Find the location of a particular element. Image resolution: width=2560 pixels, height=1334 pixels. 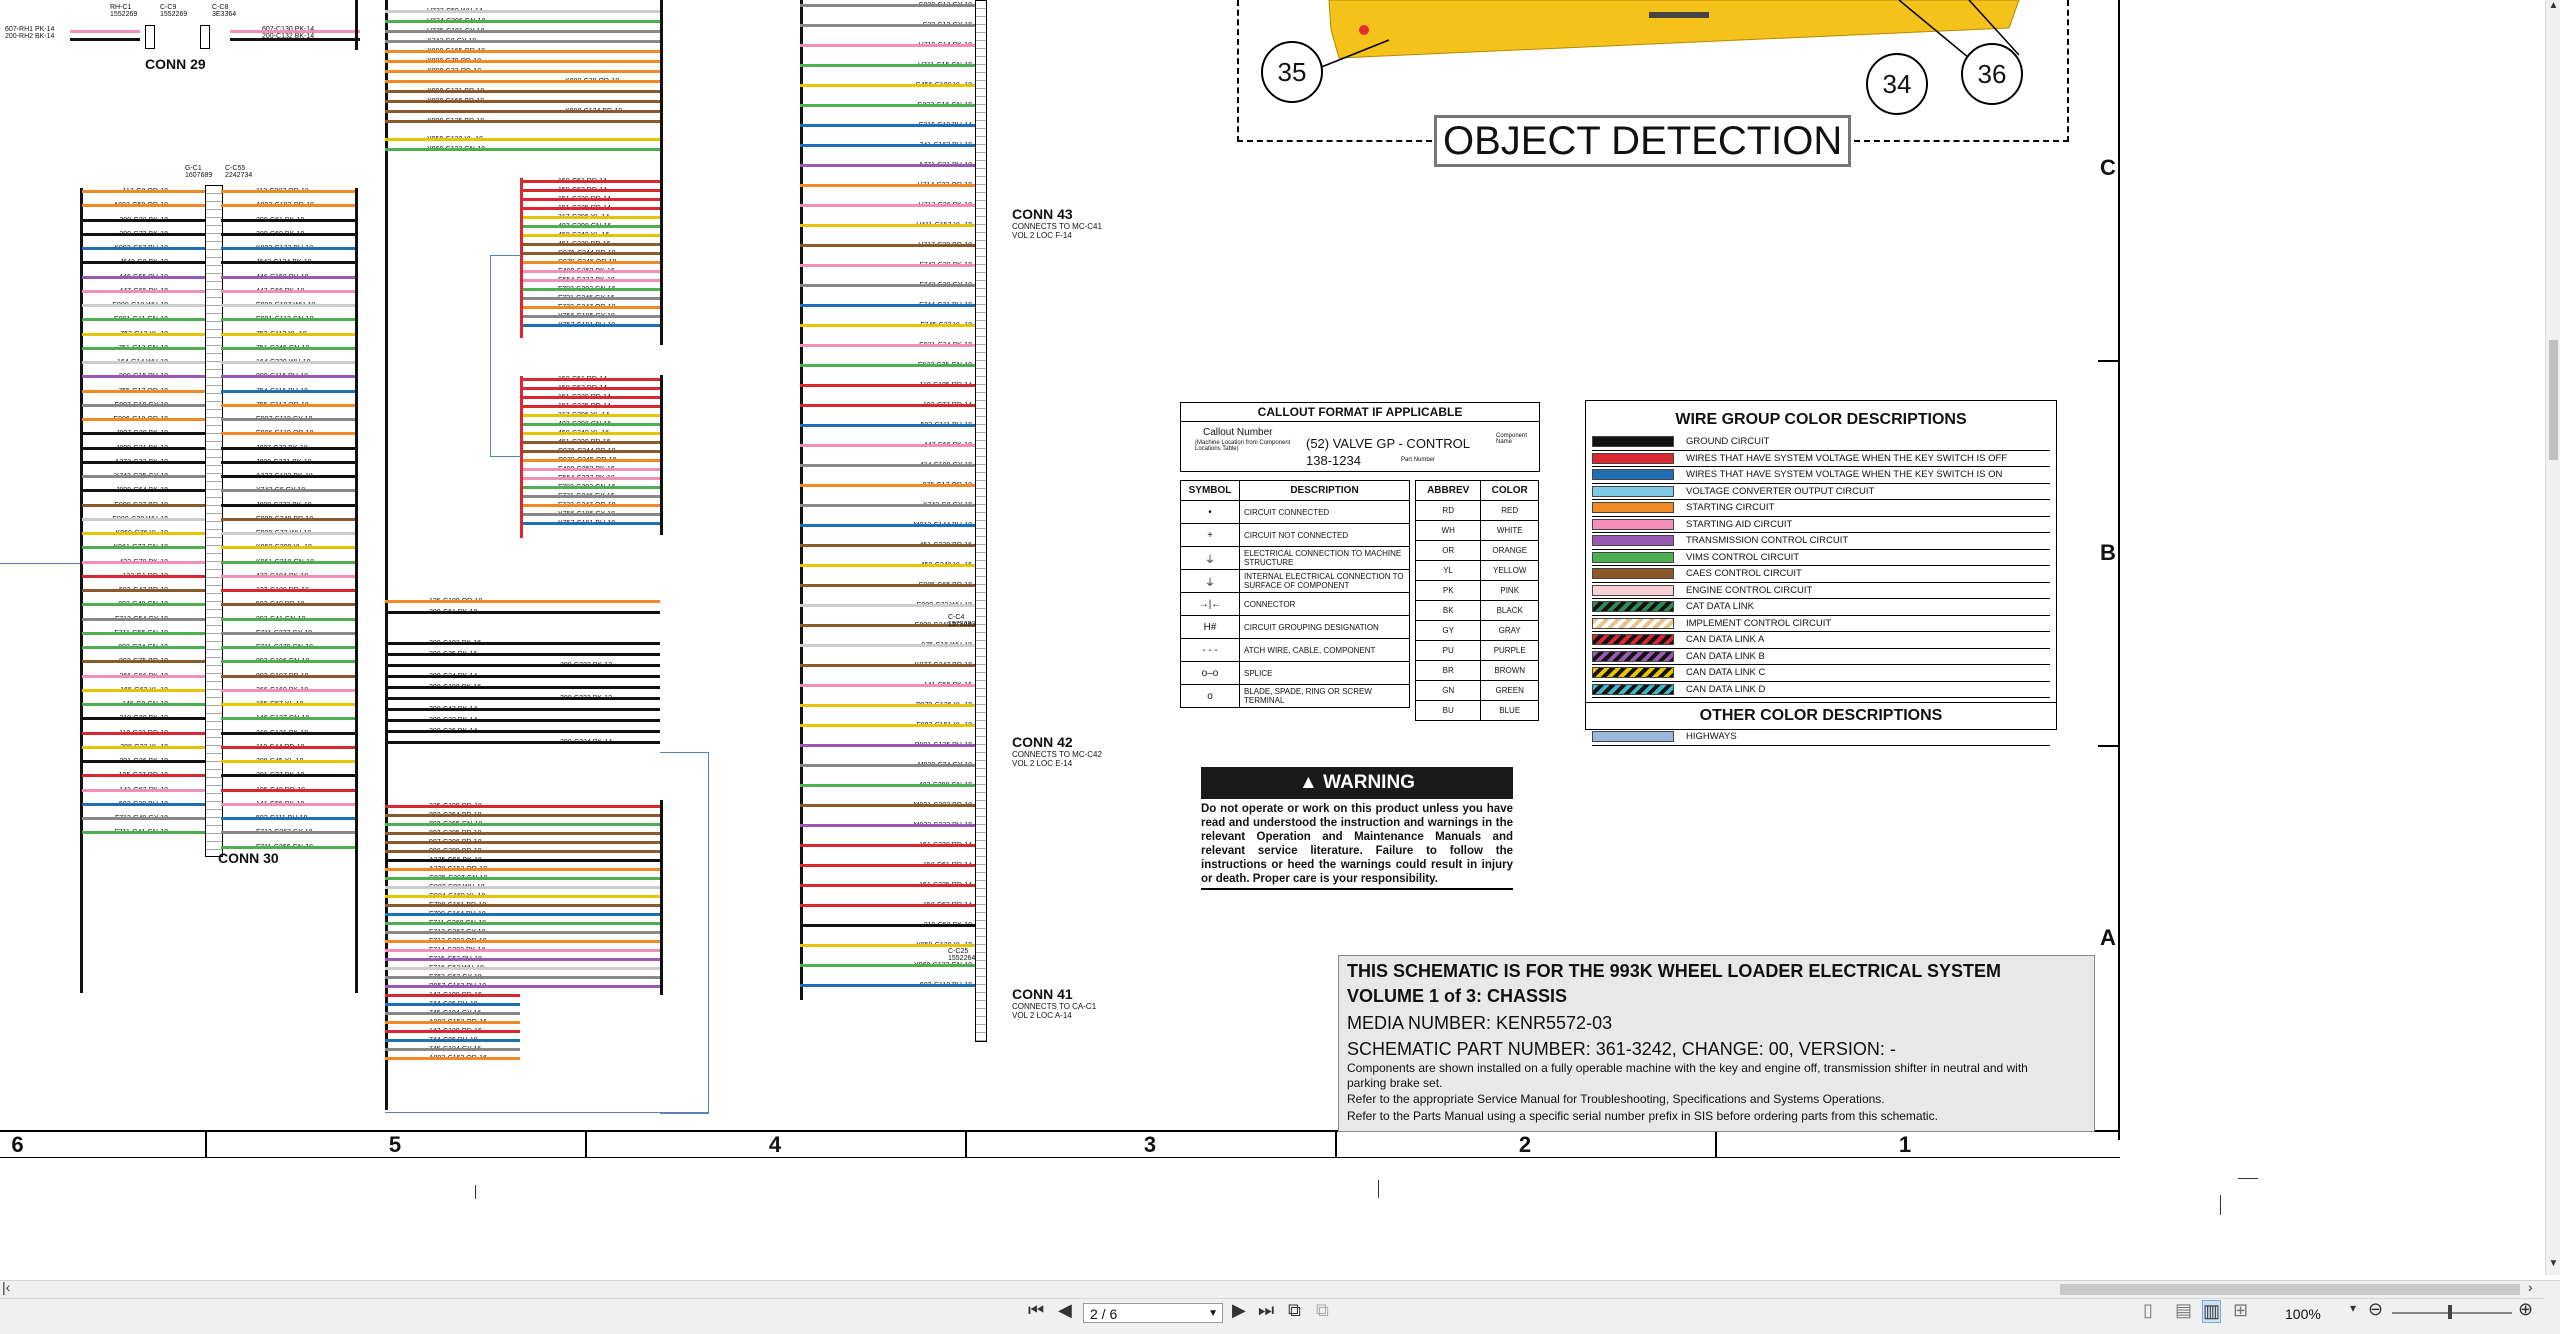

symbol-row: o–o SPLICE is located at coordinates (1295, 673).